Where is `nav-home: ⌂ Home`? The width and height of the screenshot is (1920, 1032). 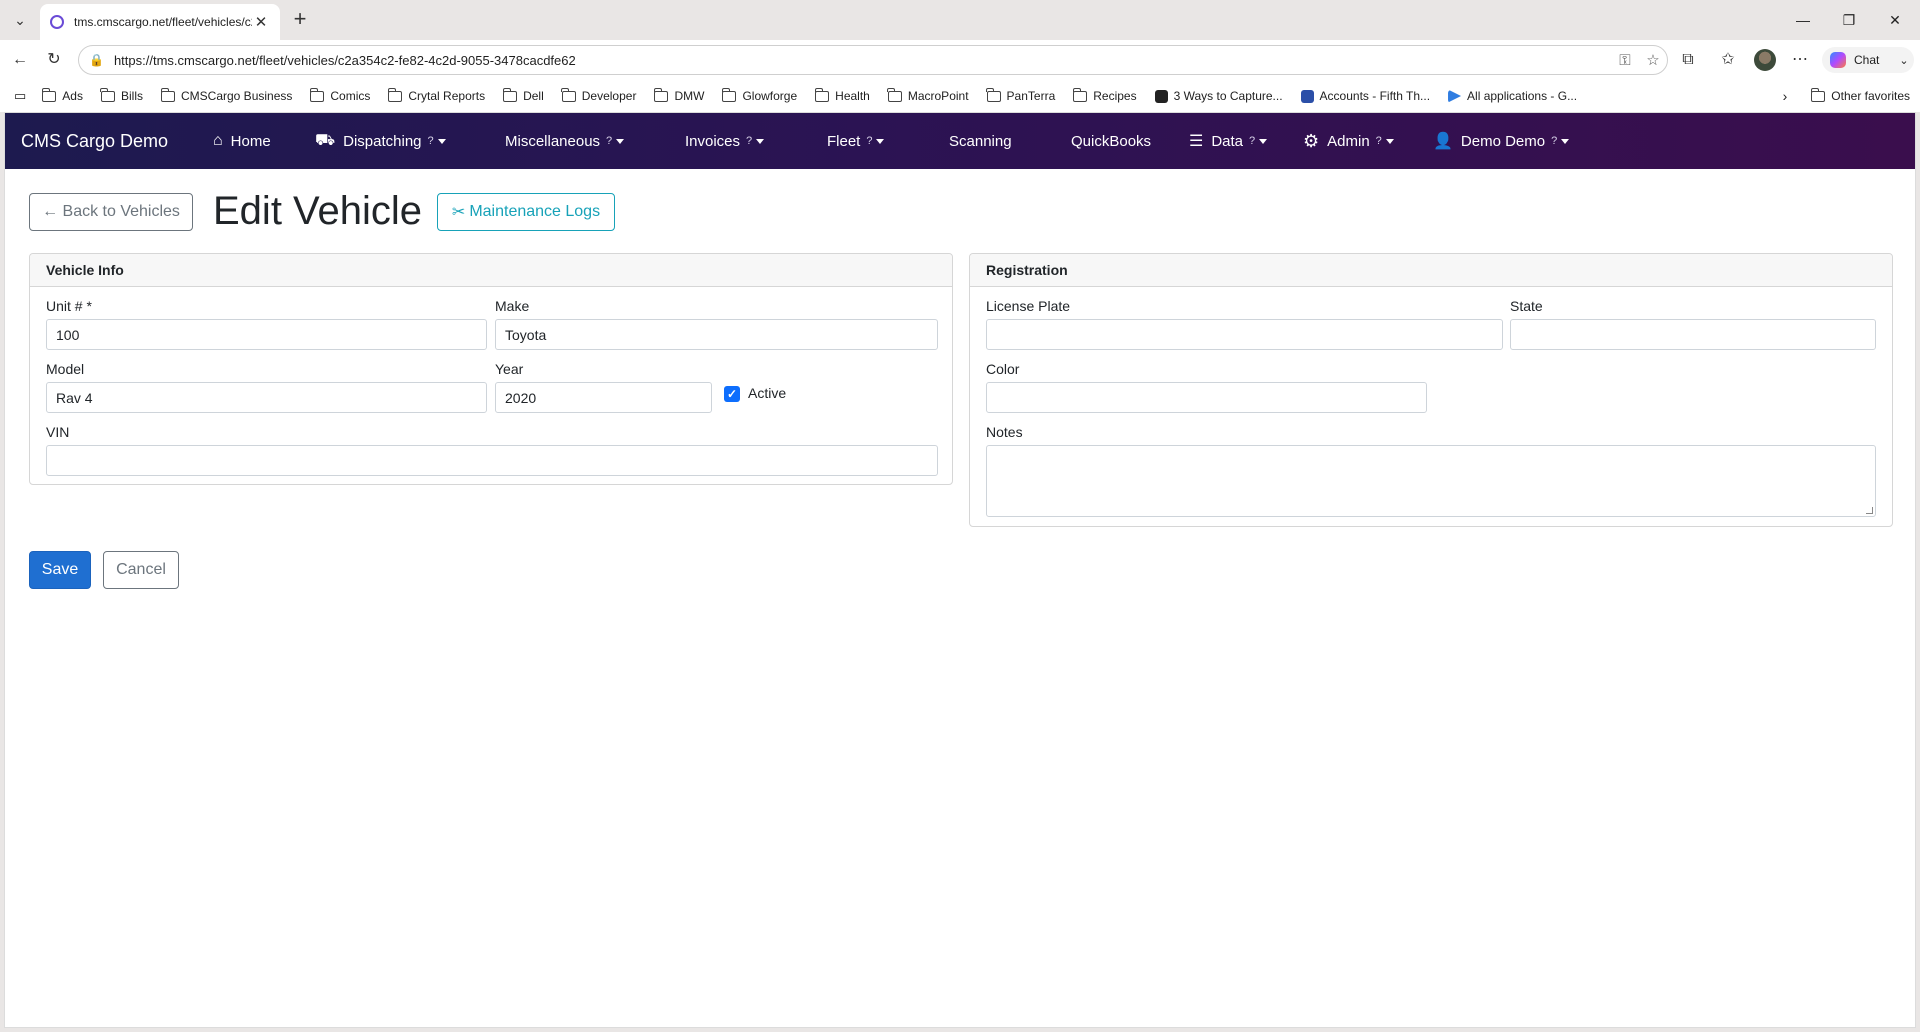
nav-home: ⌂ Home is located at coordinates (242, 141).